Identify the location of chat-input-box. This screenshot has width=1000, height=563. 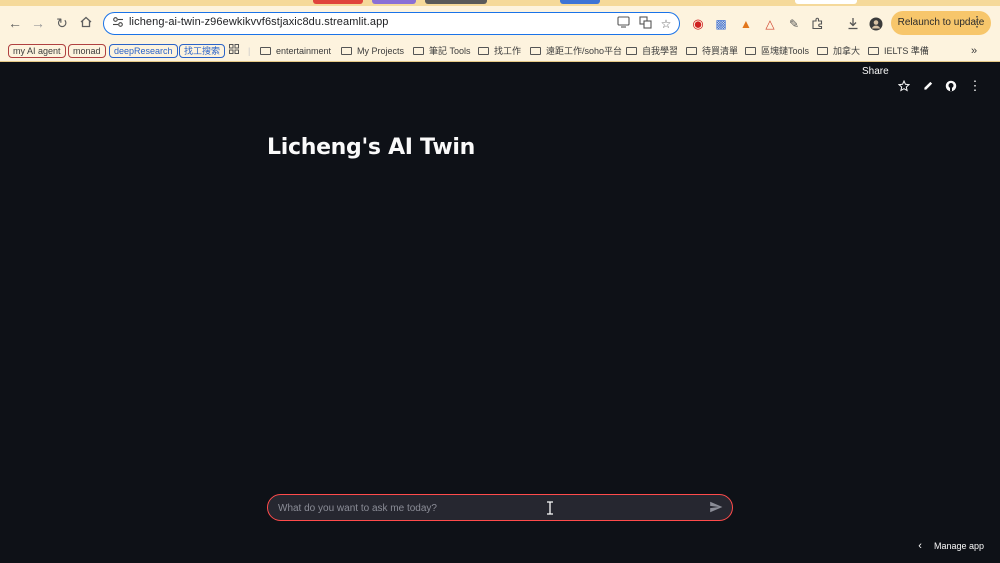
(500, 507).